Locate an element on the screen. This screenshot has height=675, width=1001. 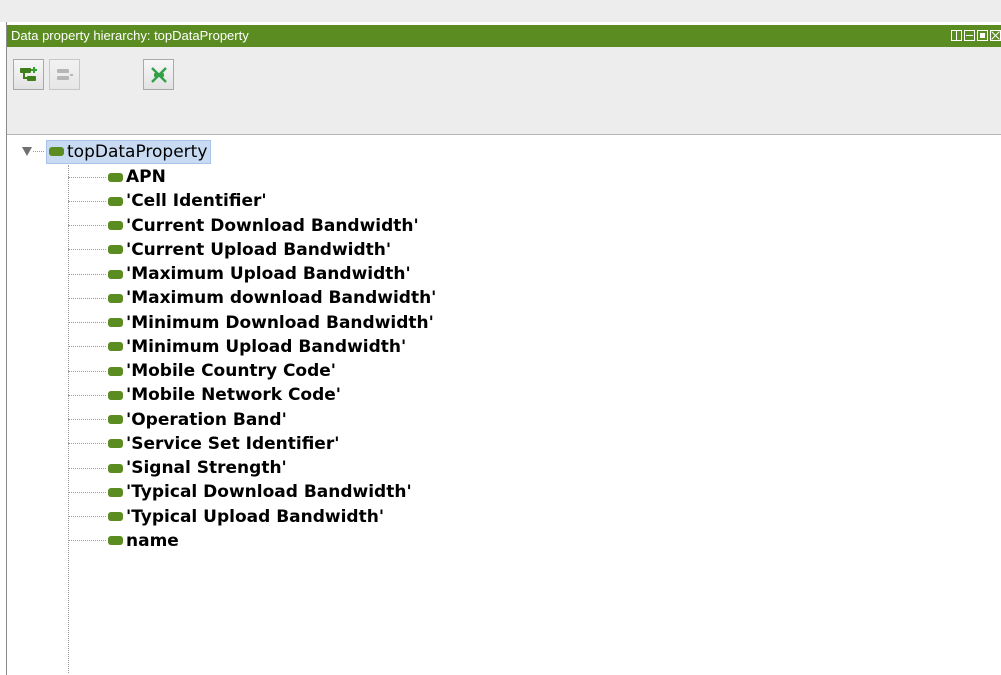
tree-node: 'Current Download Bandwidth' is located at coordinates (252, 226).